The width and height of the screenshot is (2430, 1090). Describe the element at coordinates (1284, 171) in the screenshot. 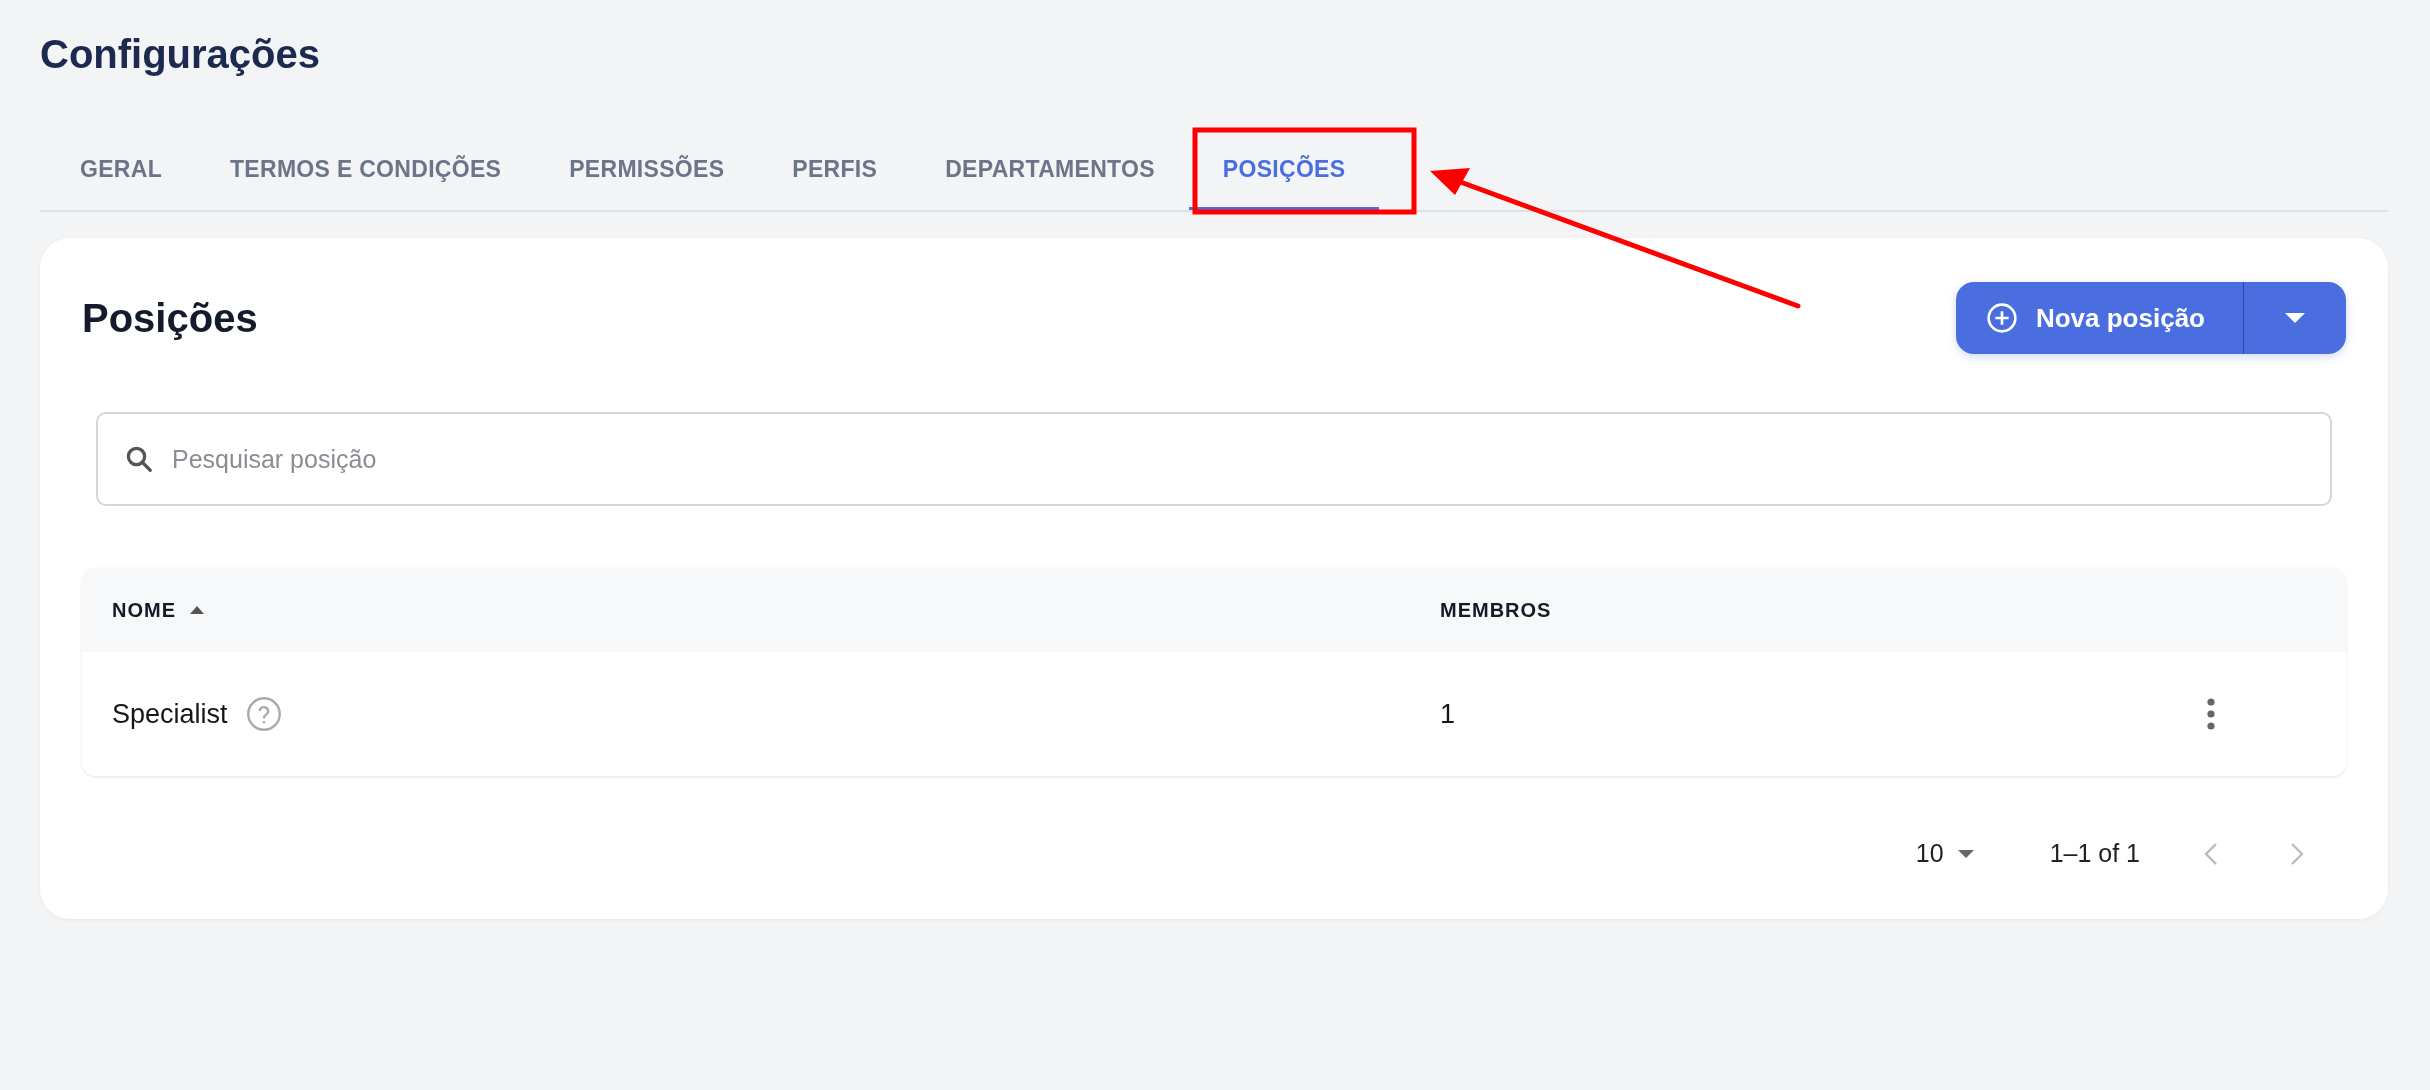

I see `tab: POSIÇÕES` at that location.